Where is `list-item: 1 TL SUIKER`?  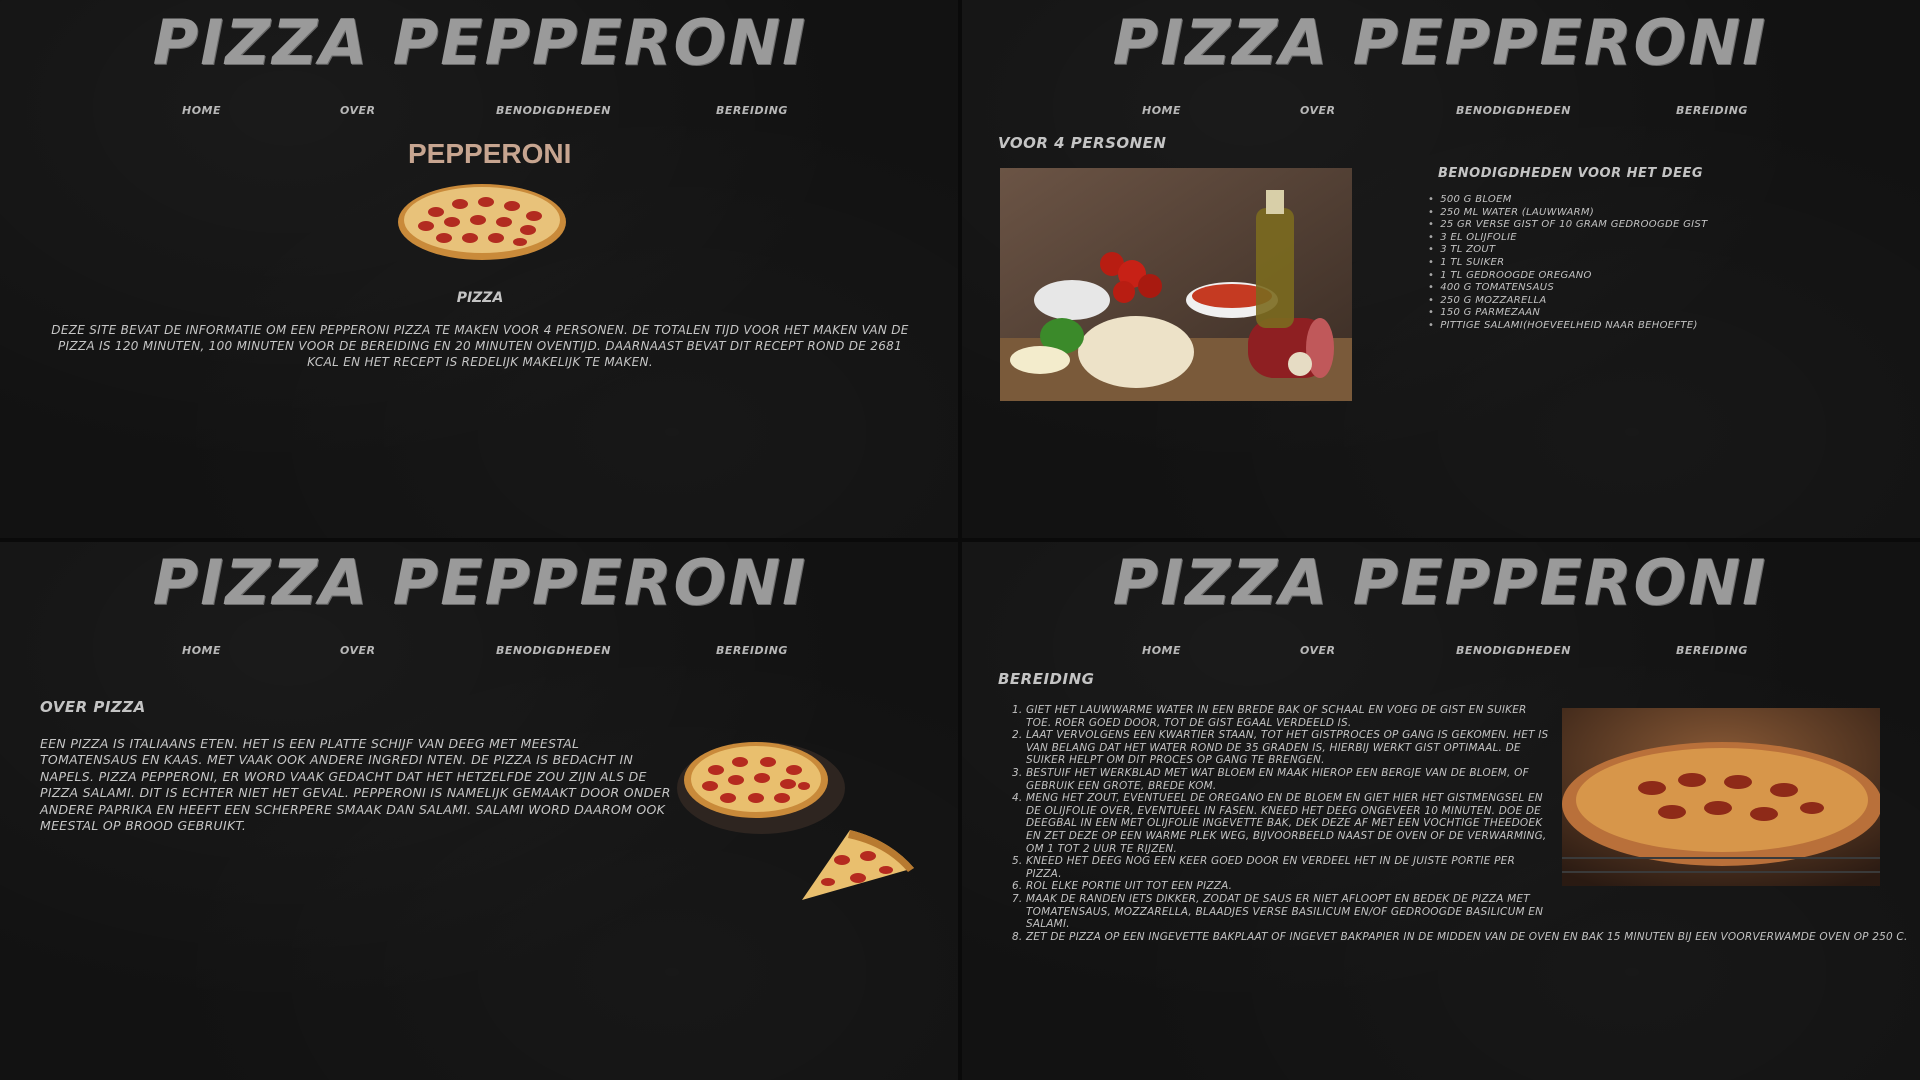 list-item: 1 TL SUIKER is located at coordinates (1567, 263).